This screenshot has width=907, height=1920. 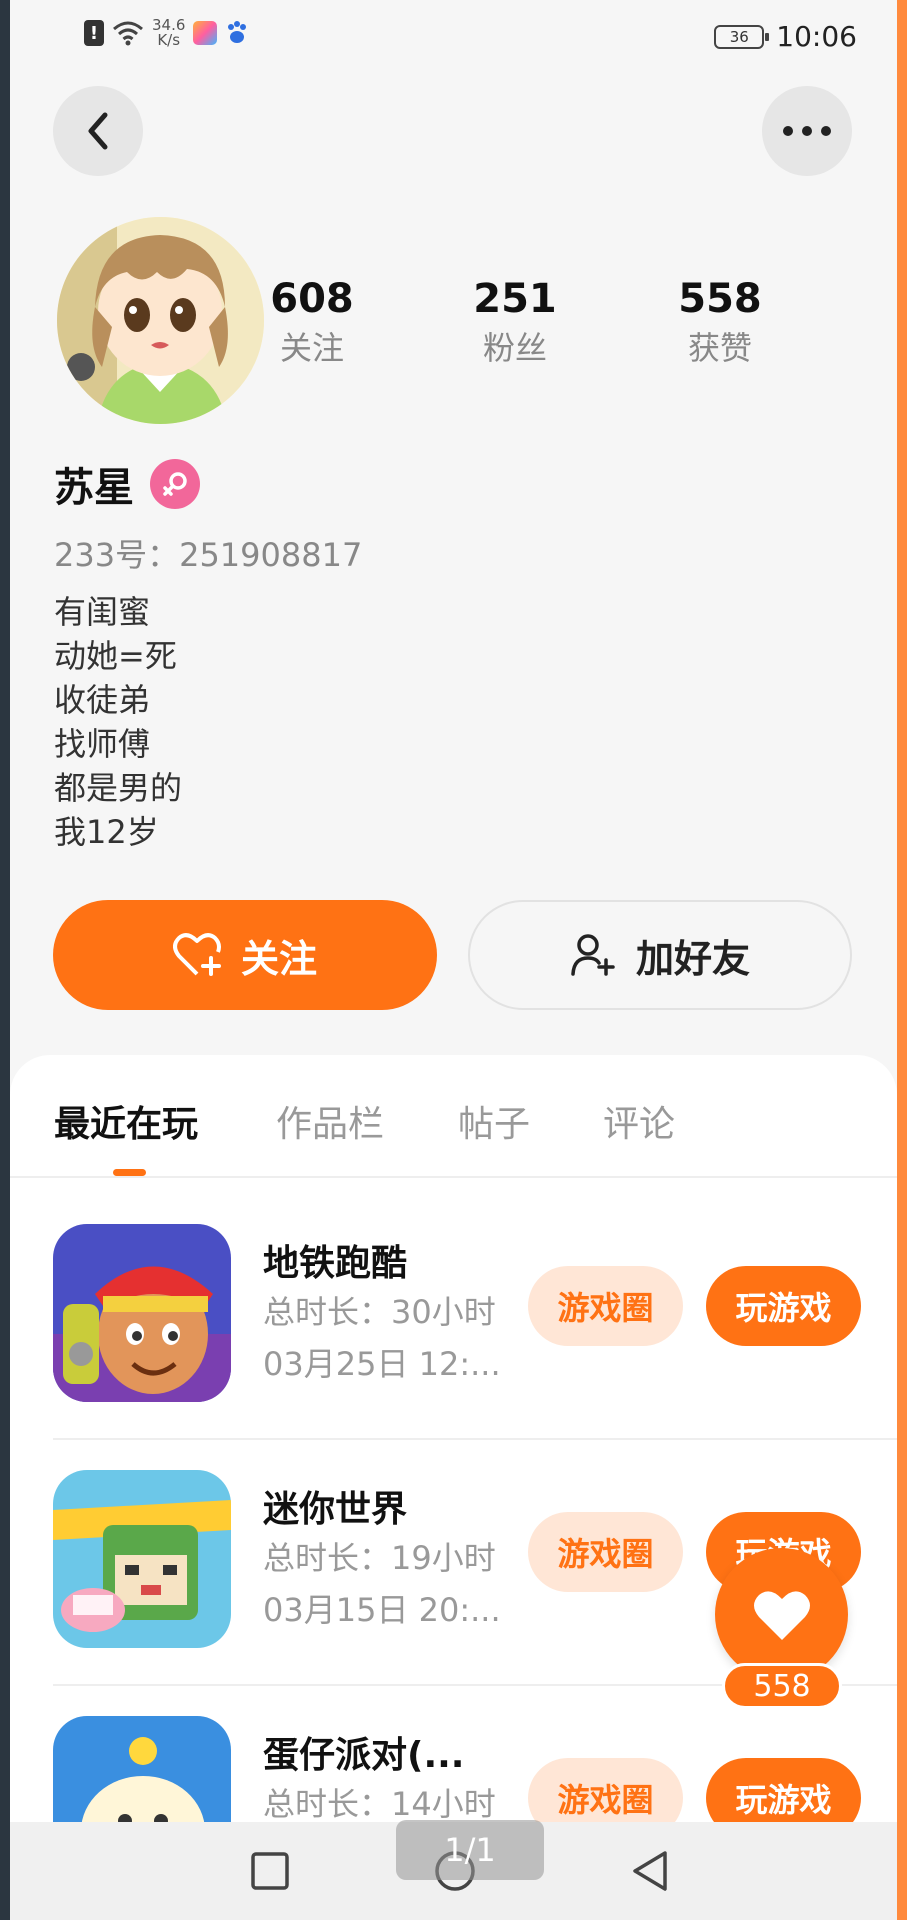 What do you see at coordinates (106, 832) in the screenshot?
I see `bio-line: 我12岁` at bounding box center [106, 832].